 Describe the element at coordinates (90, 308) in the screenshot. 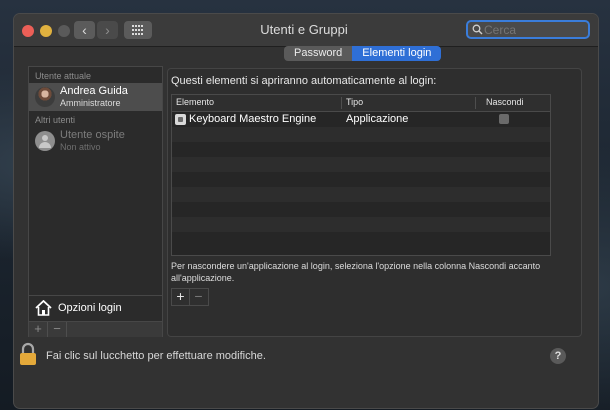

I see `login-options-label: Opzioni login` at that location.